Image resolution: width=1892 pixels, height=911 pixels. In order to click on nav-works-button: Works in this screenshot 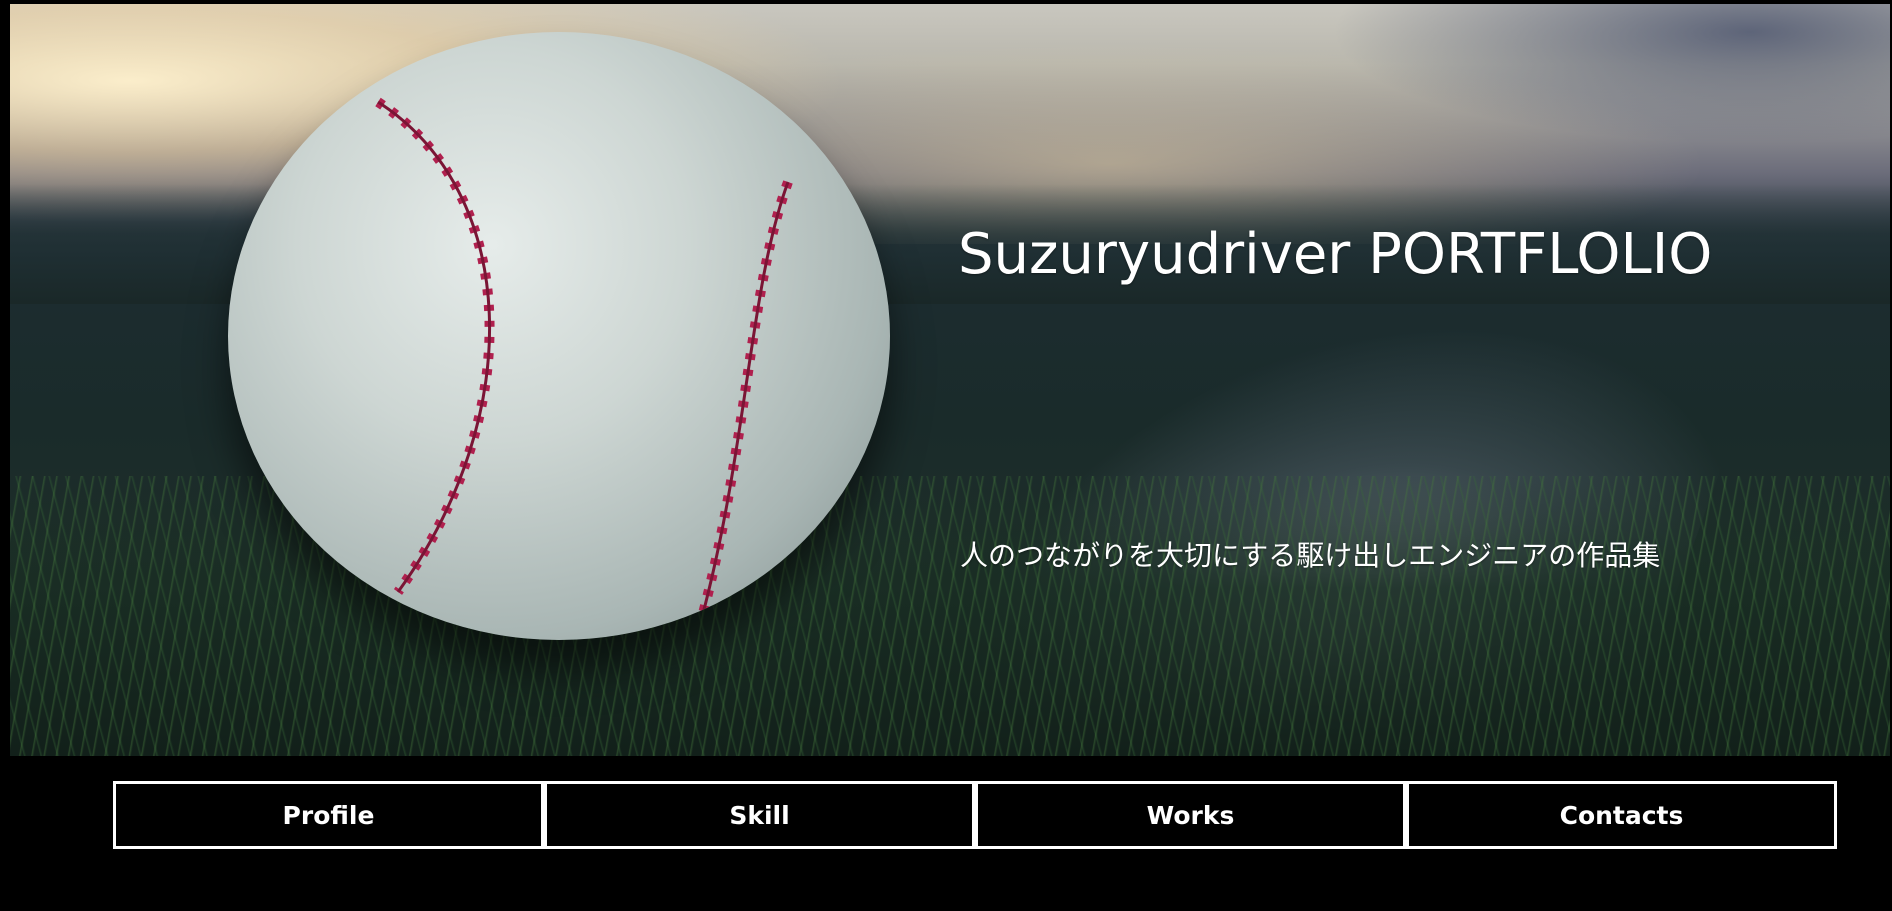, I will do `click(1190, 815)`.